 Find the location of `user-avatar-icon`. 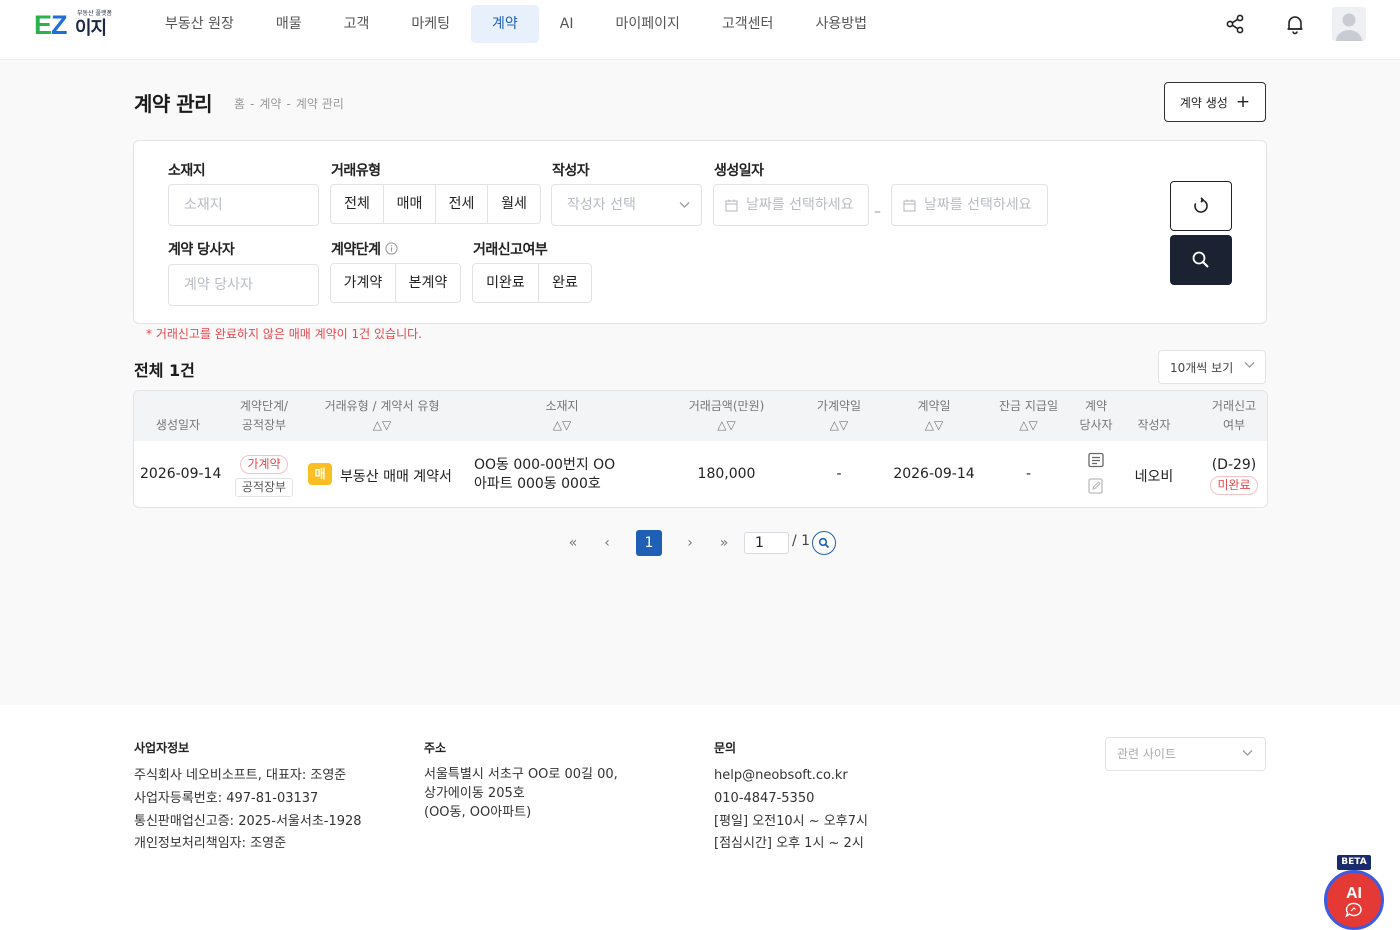

user-avatar-icon is located at coordinates (1349, 24).